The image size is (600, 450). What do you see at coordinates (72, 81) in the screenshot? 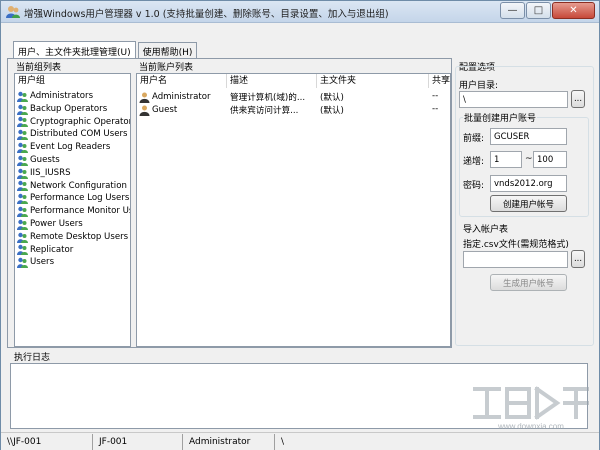
I see `groups-column-header: 用户组` at bounding box center [72, 81].